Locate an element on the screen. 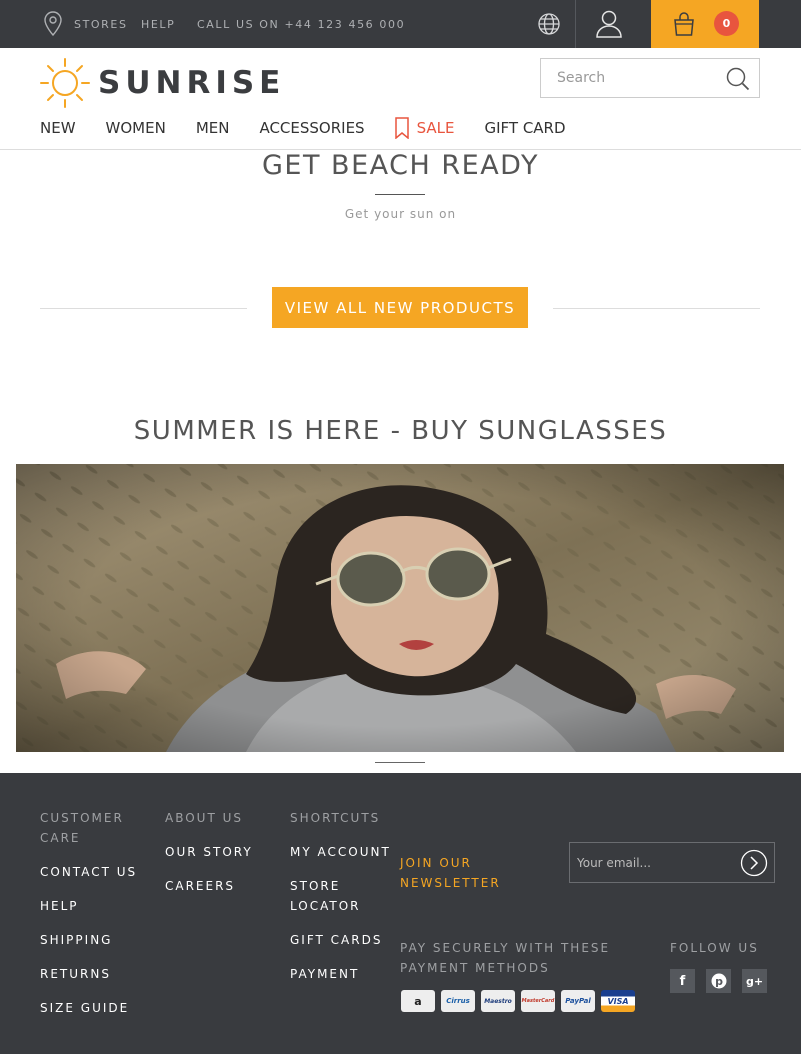  newsletter-form is located at coordinates (672, 862).